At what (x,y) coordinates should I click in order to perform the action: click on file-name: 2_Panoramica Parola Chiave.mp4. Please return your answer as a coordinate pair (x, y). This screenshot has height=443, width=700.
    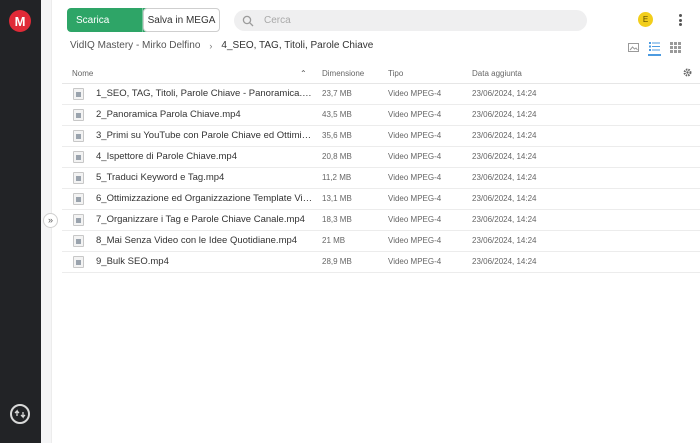
    Looking at the image, I should click on (168, 114).